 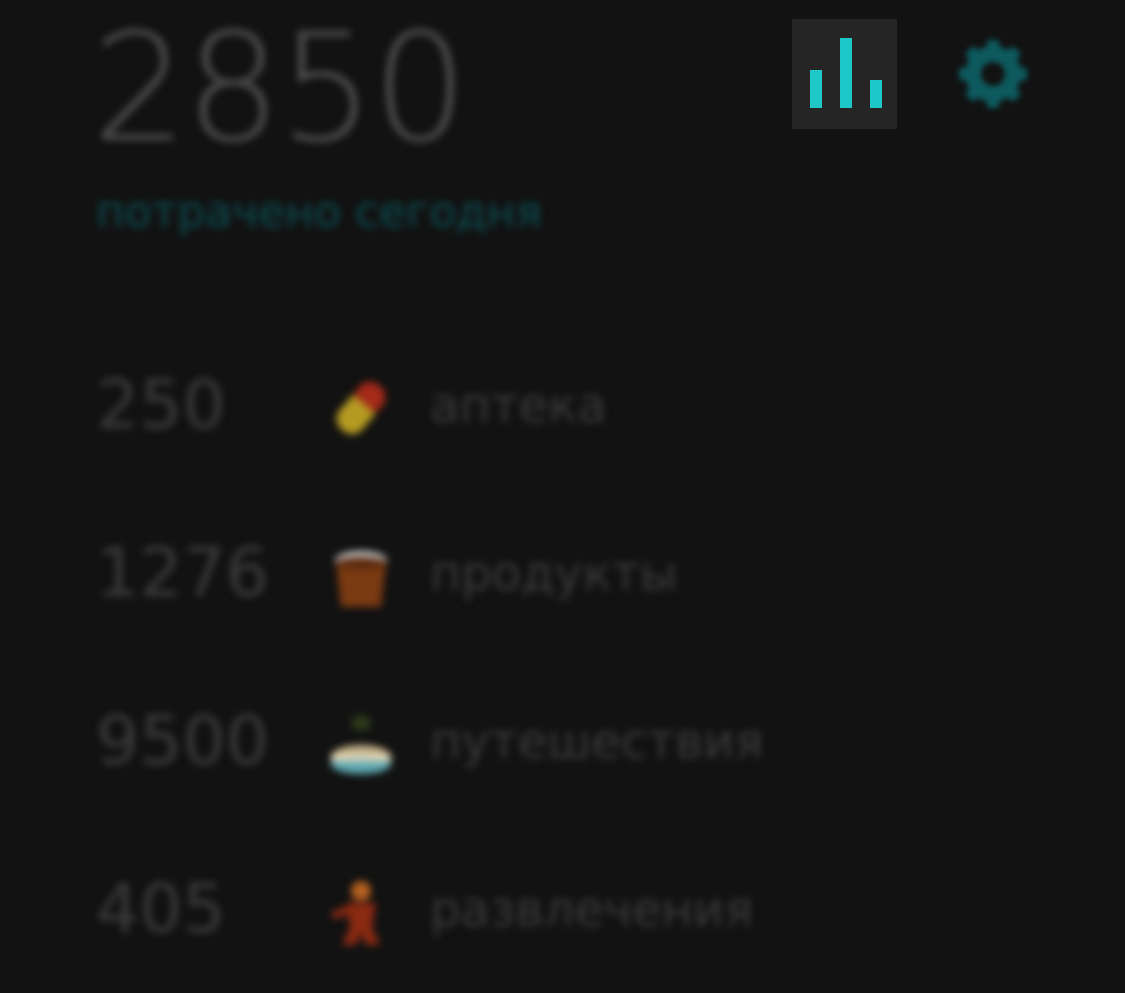 I want to click on expense-category-label: путешествия, so click(x=597, y=742).